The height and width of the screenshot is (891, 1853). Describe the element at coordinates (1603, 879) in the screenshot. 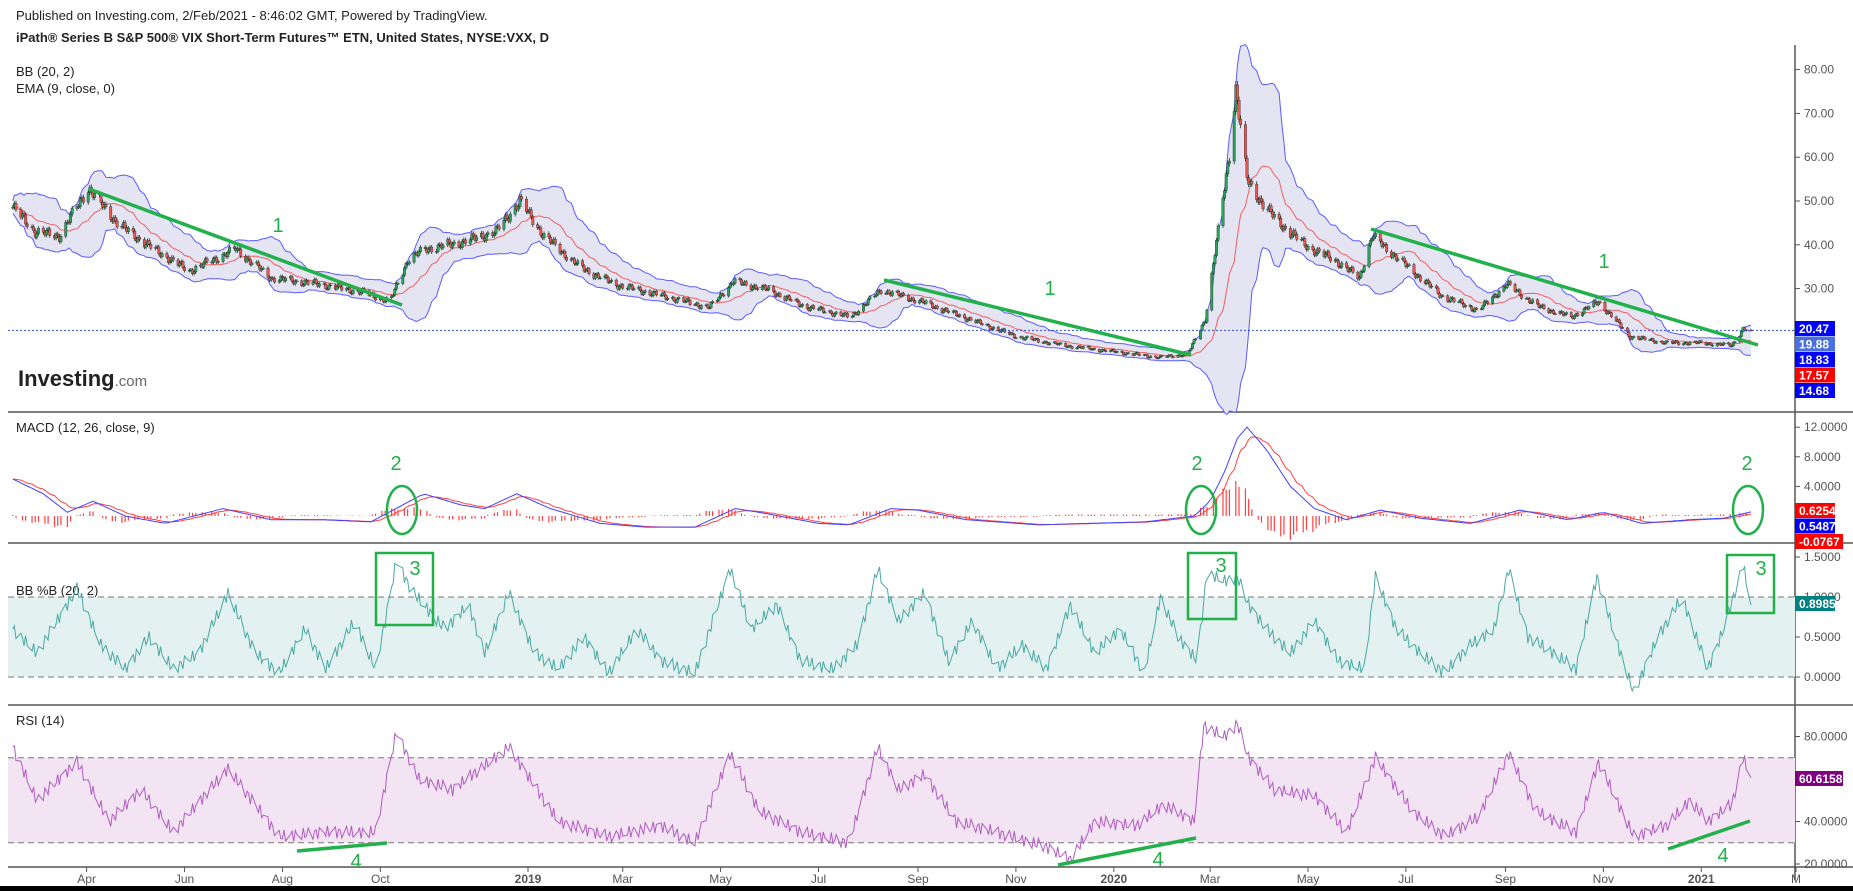

I see `x-tick-label: Nov` at that location.